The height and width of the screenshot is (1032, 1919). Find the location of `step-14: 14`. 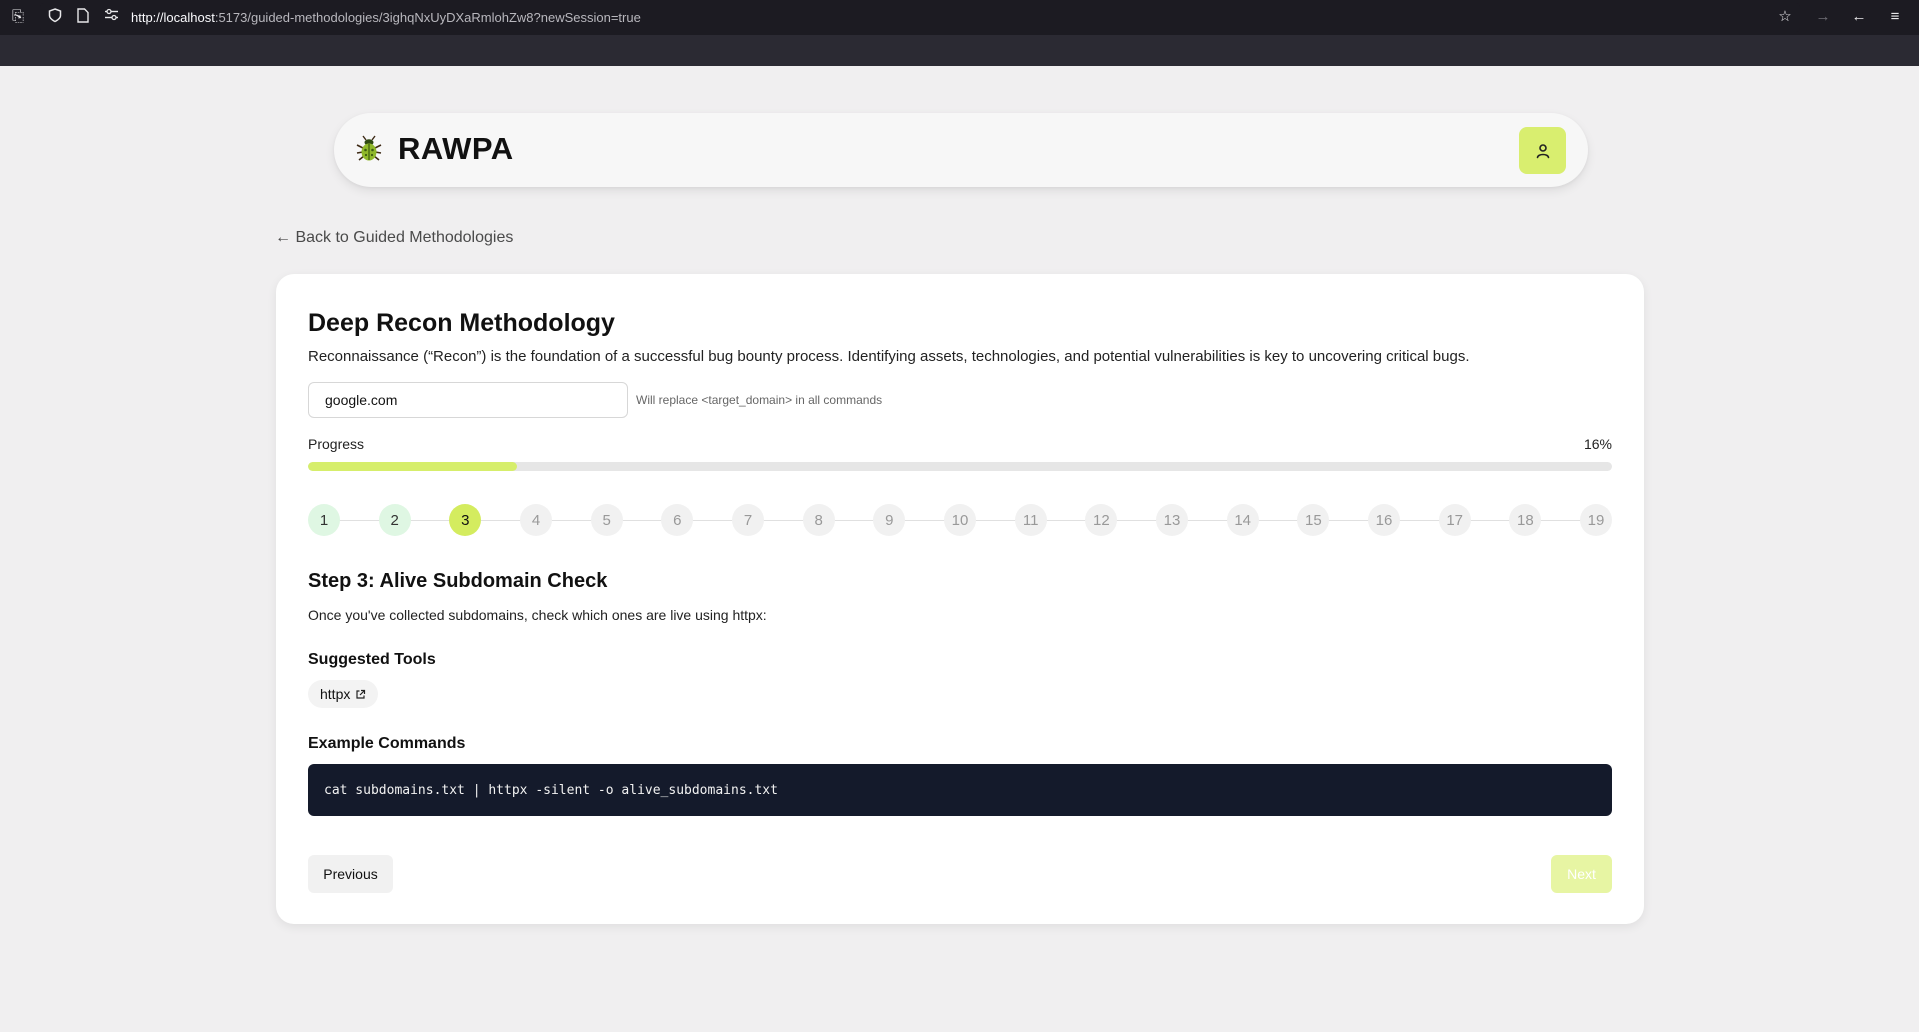

step-14: 14 is located at coordinates (1242, 520).